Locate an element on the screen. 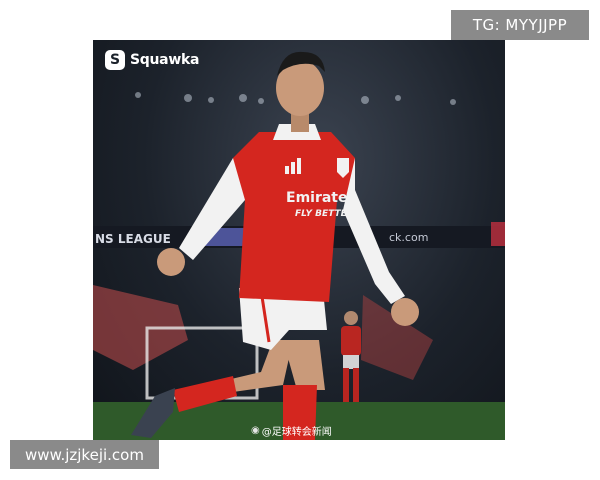 The width and height of the screenshot is (600, 480). led-board-text: NS LEAGUE is located at coordinates (133, 239).